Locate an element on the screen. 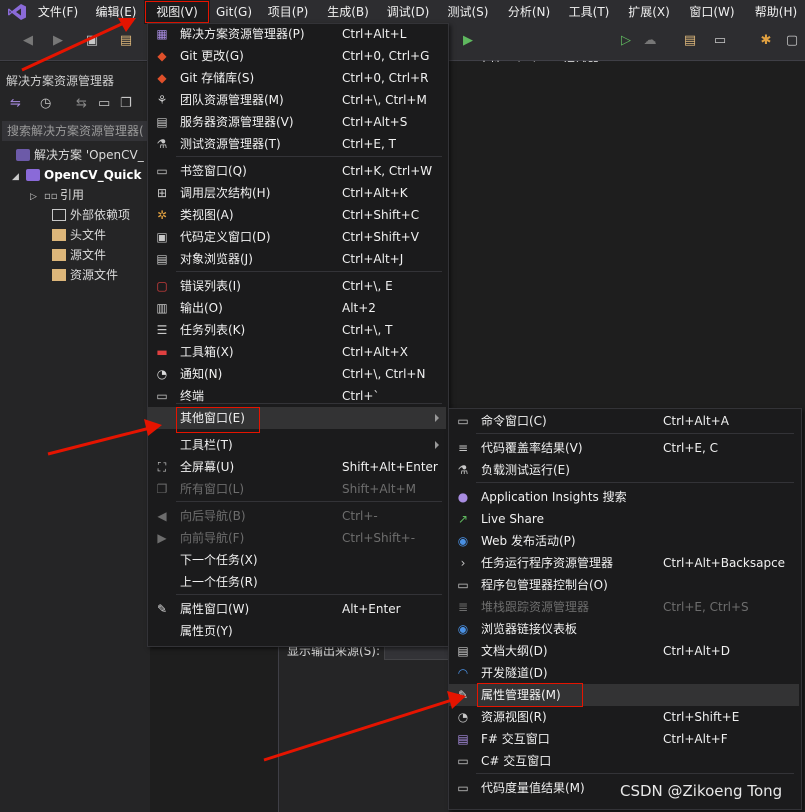 The image size is (805, 812). arrow-to-other-windows is located at coordinates (104, 437).